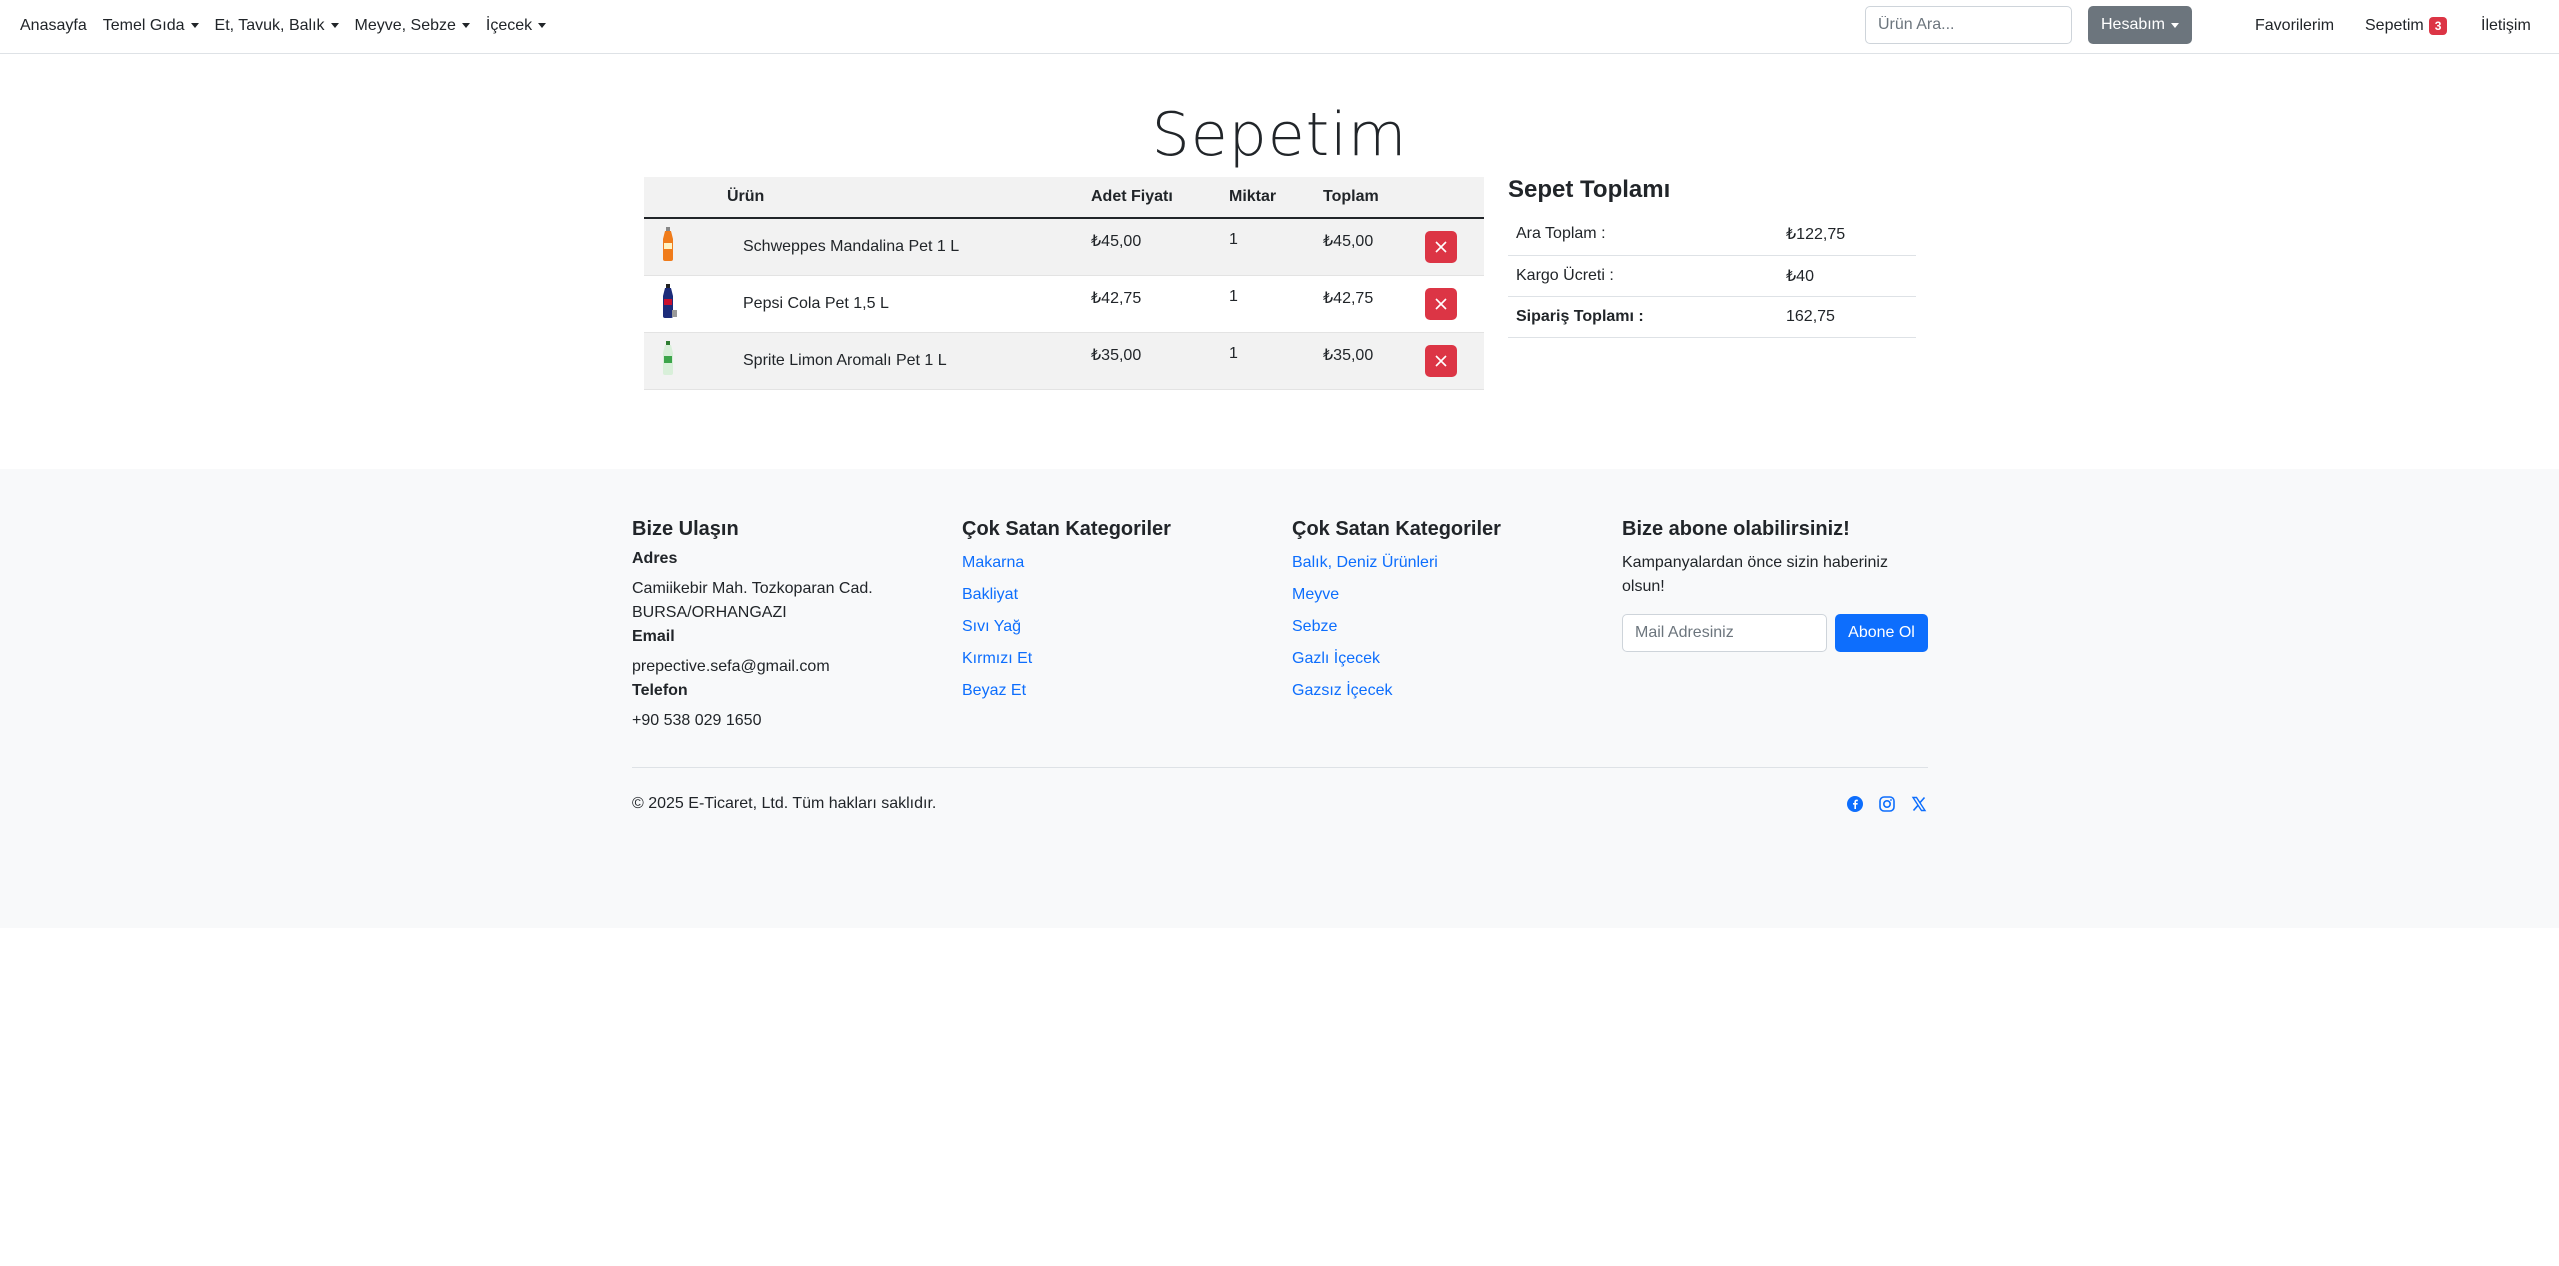 This screenshot has width=2559, height=1266. I want to click on footer-link-bakliyat: Bakliyat, so click(1066, 595).